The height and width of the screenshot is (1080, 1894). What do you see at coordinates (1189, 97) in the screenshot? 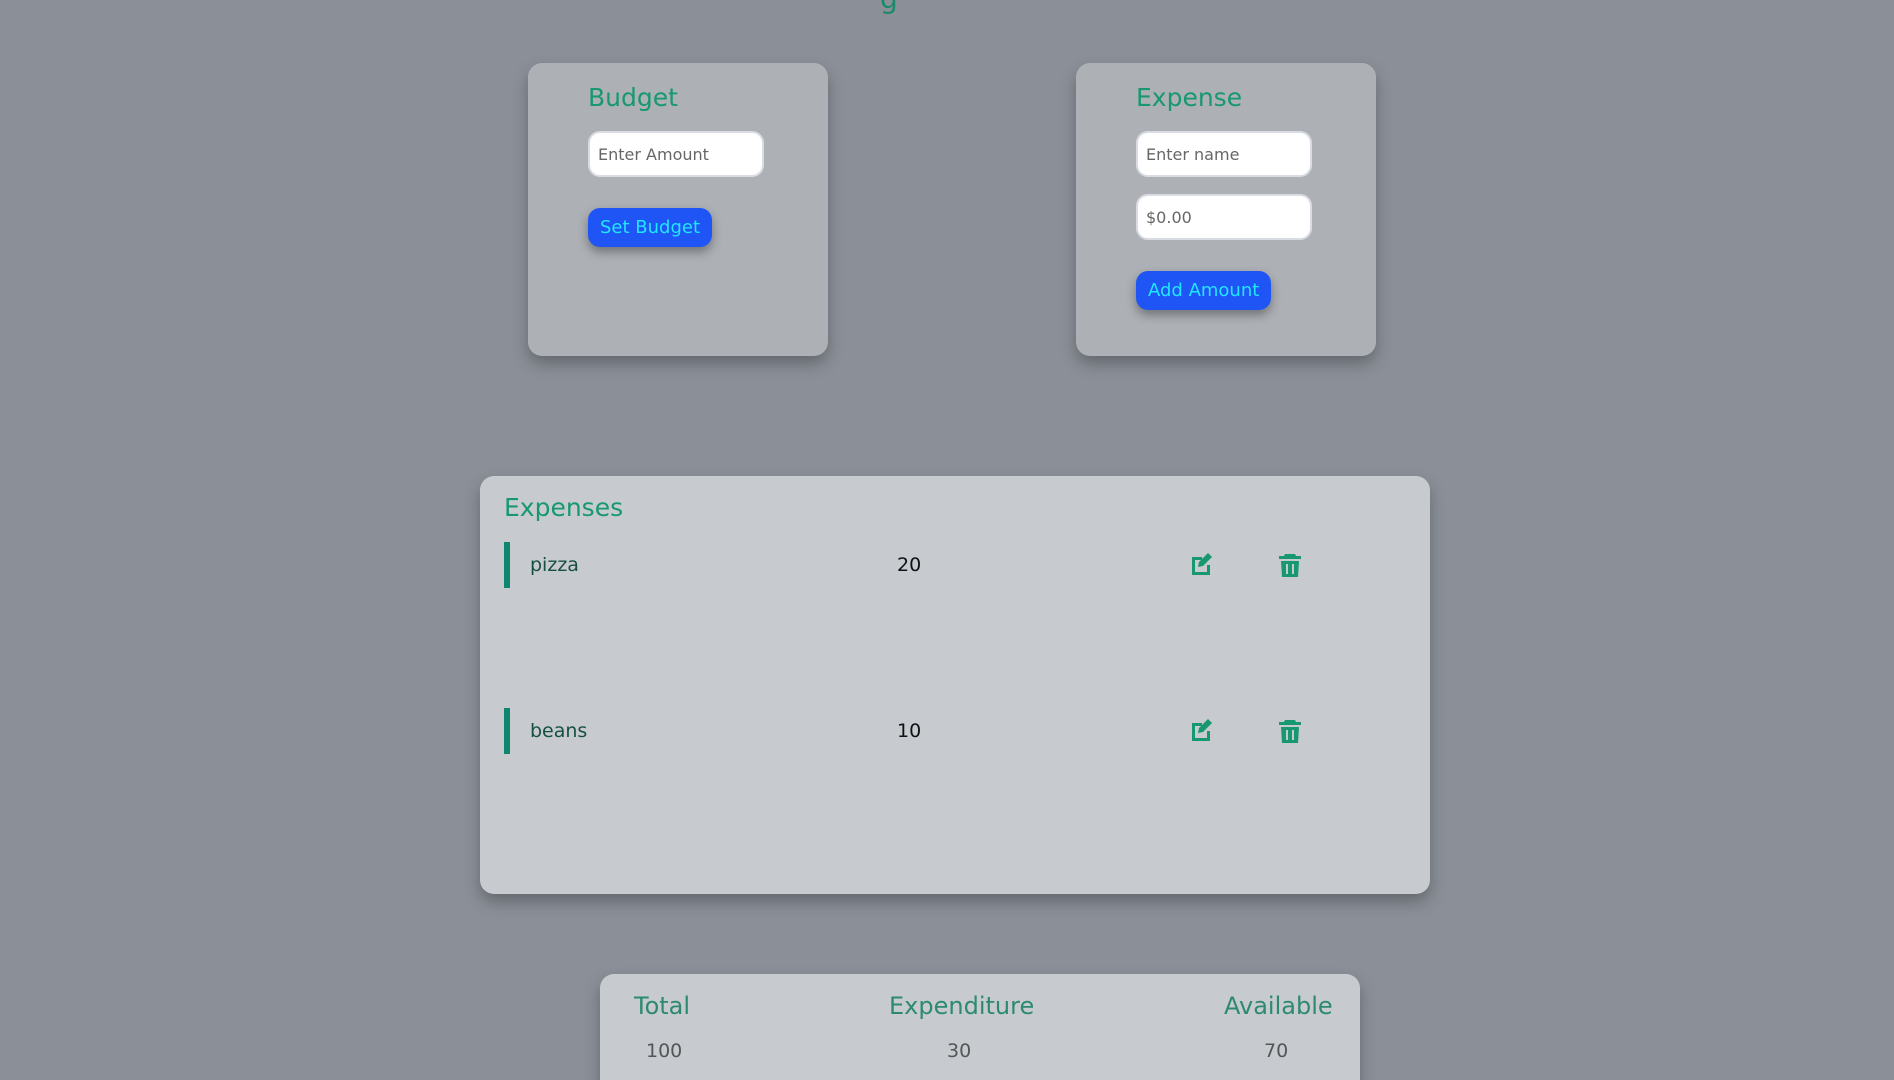
I see `expense-title: Expense` at bounding box center [1189, 97].